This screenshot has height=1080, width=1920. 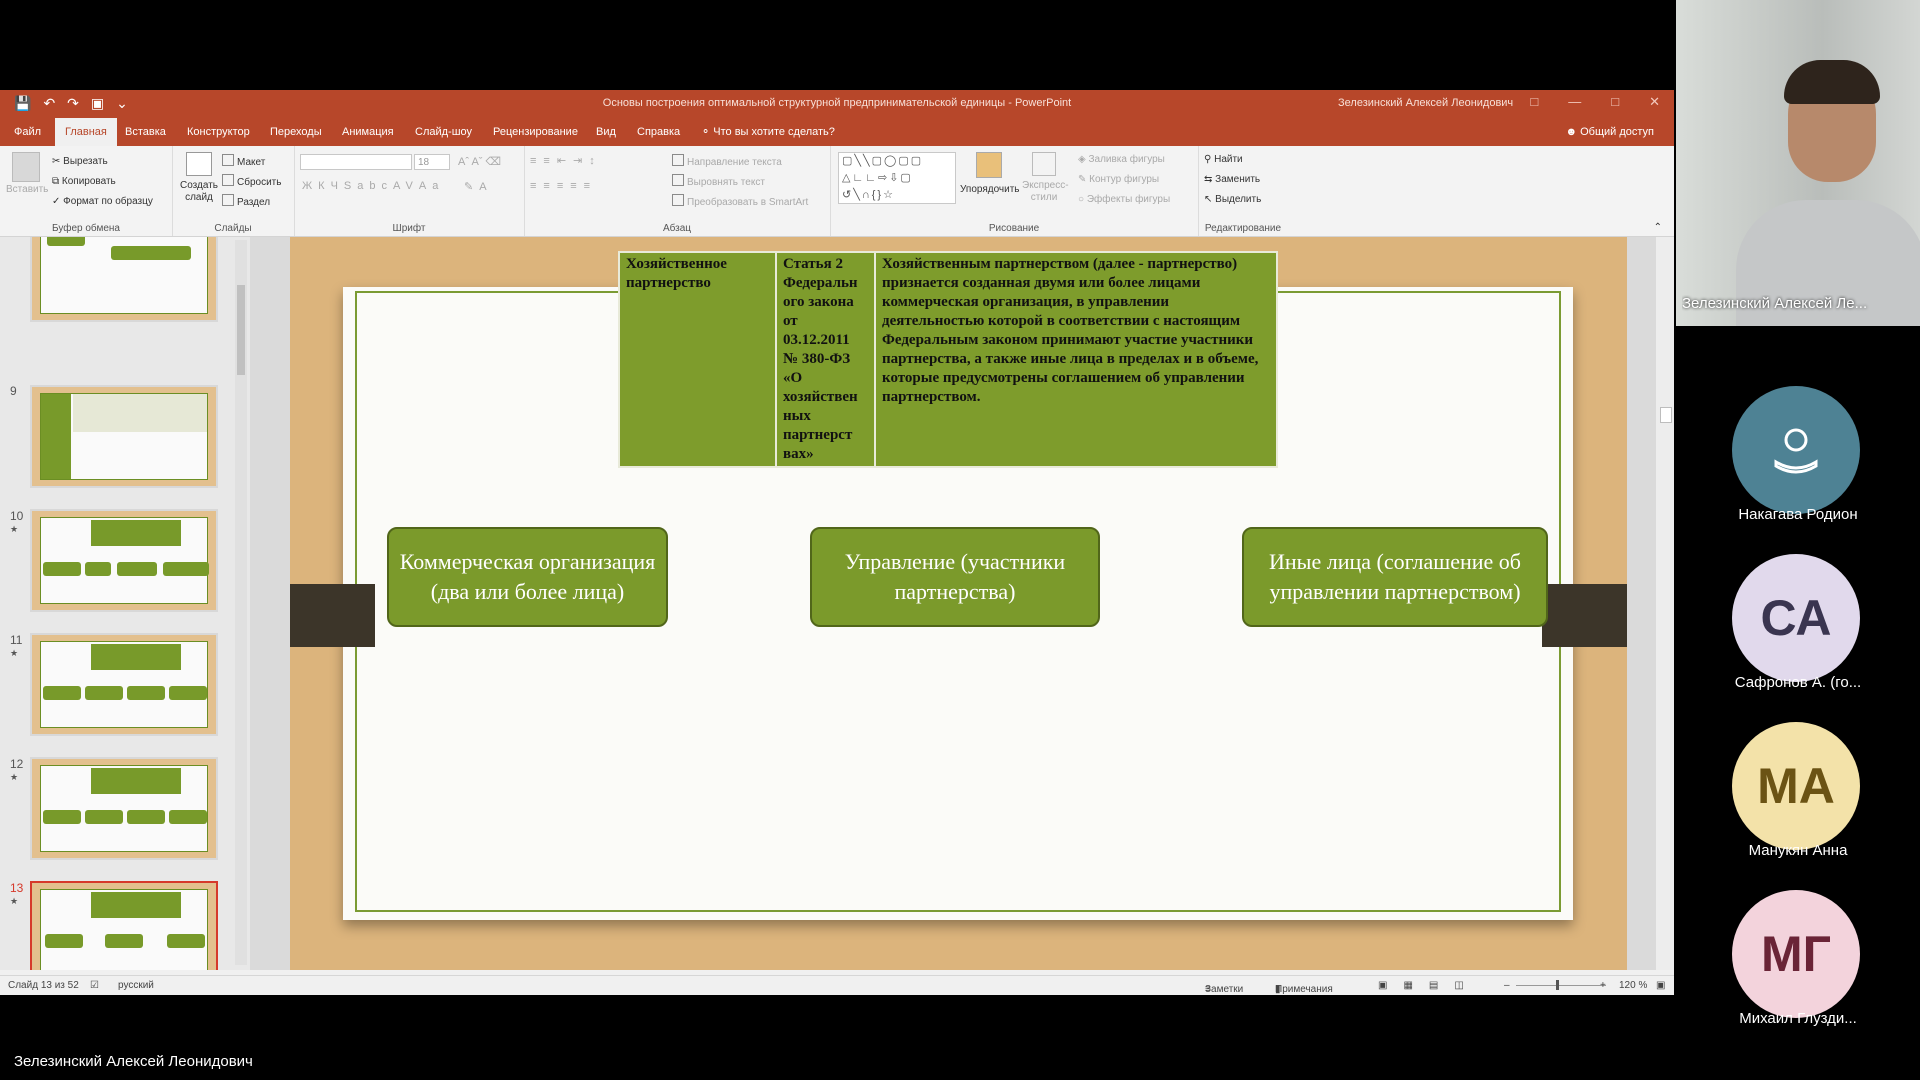 I want to click on zoom-in-icon: +, so click(x=1603, y=985).